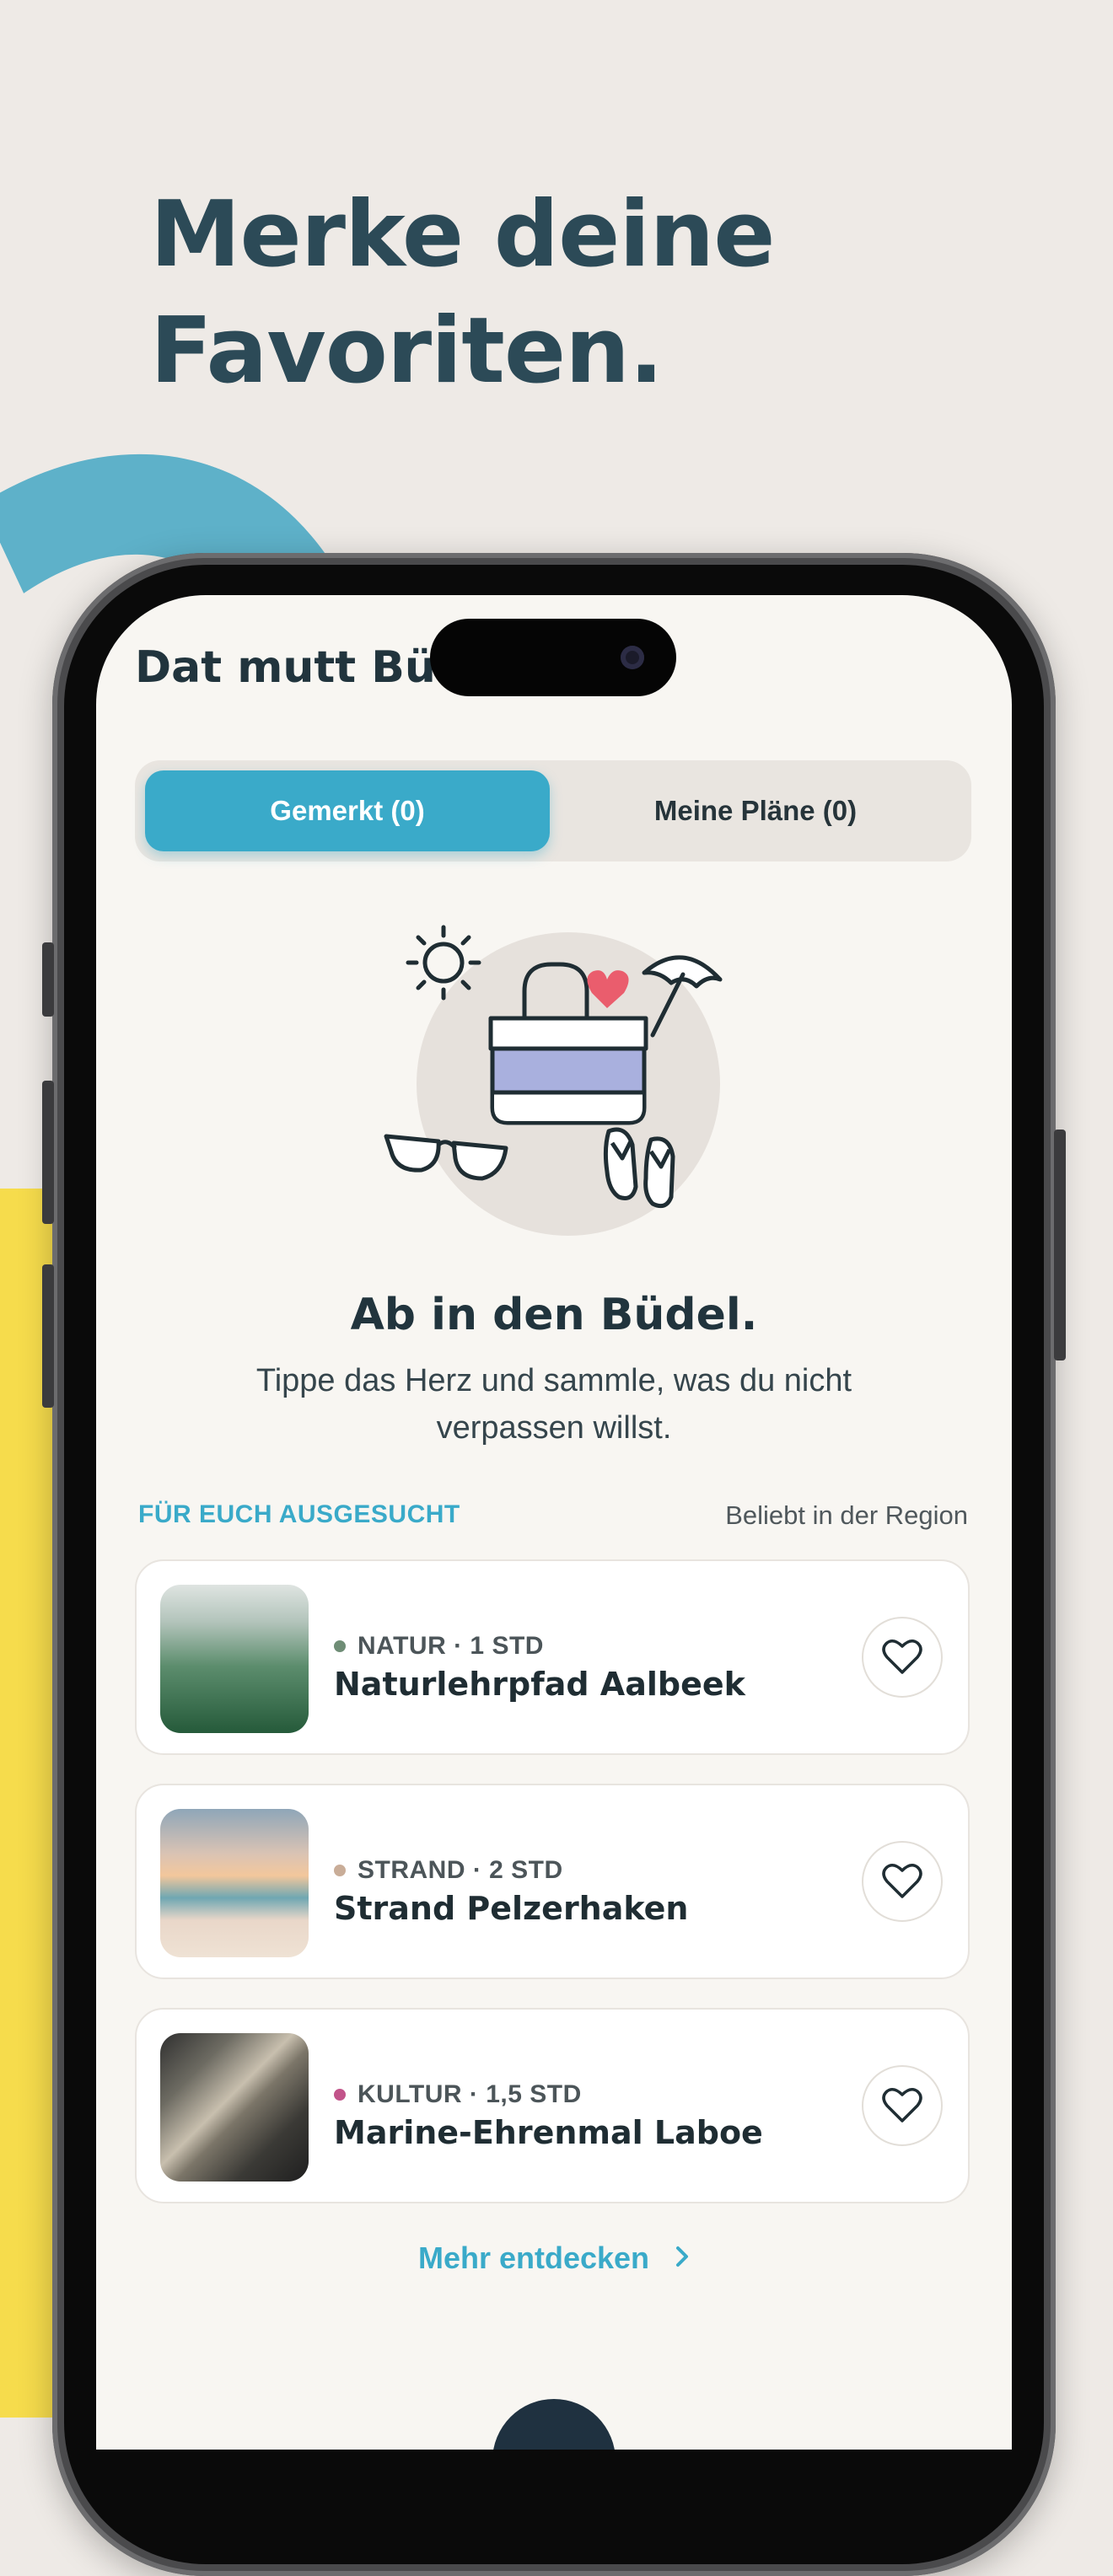 Image resolution: width=1113 pixels, height=2576 pixels. I want to click on section-meta: Beliebt in der Region, so click(846, 1515).